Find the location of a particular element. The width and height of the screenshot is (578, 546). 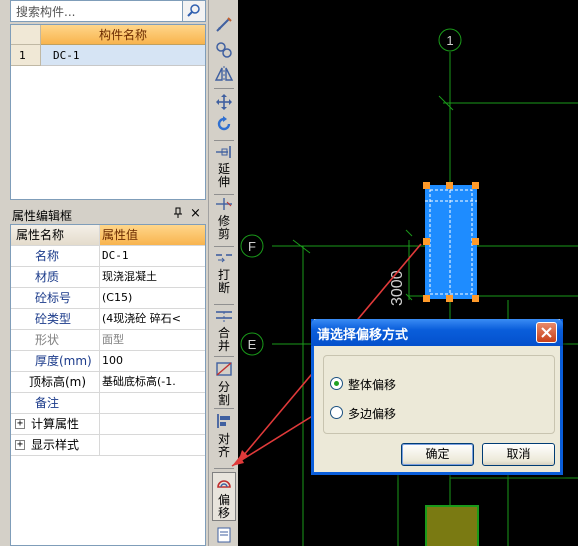

pin-icon is located at coordinates (178, 214).